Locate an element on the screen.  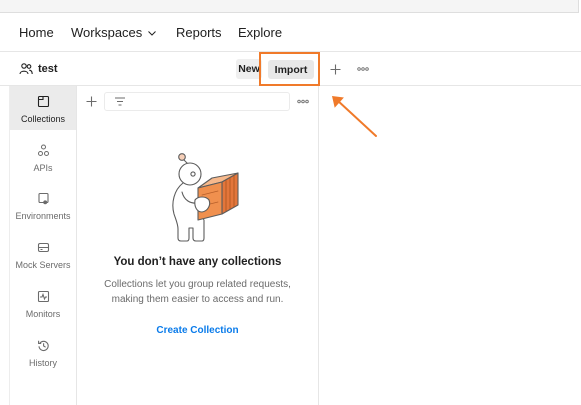
sidebar-item-label: History is located at coordinates (42, 363).